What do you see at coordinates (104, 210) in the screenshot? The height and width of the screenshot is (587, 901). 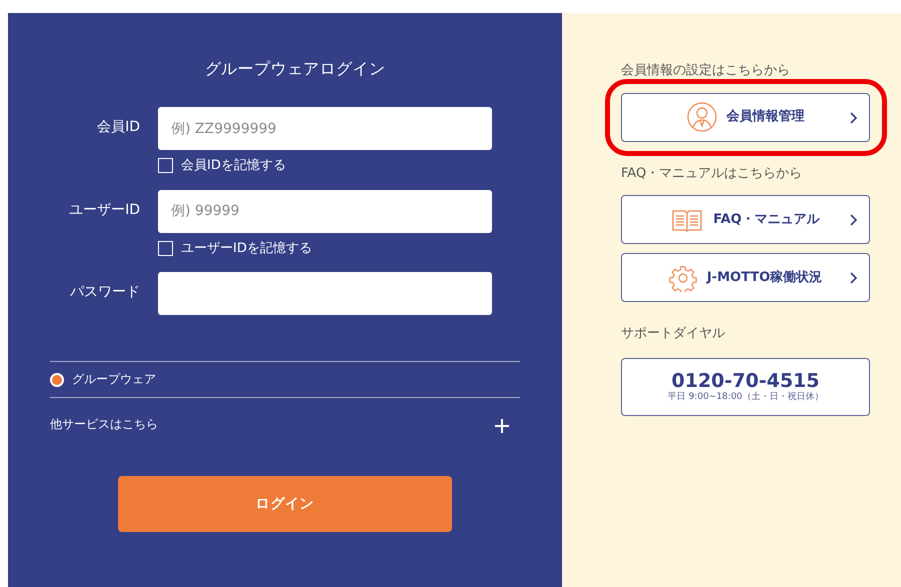 I see `field-label: ユーザーID` at bounding box center [104, 210].